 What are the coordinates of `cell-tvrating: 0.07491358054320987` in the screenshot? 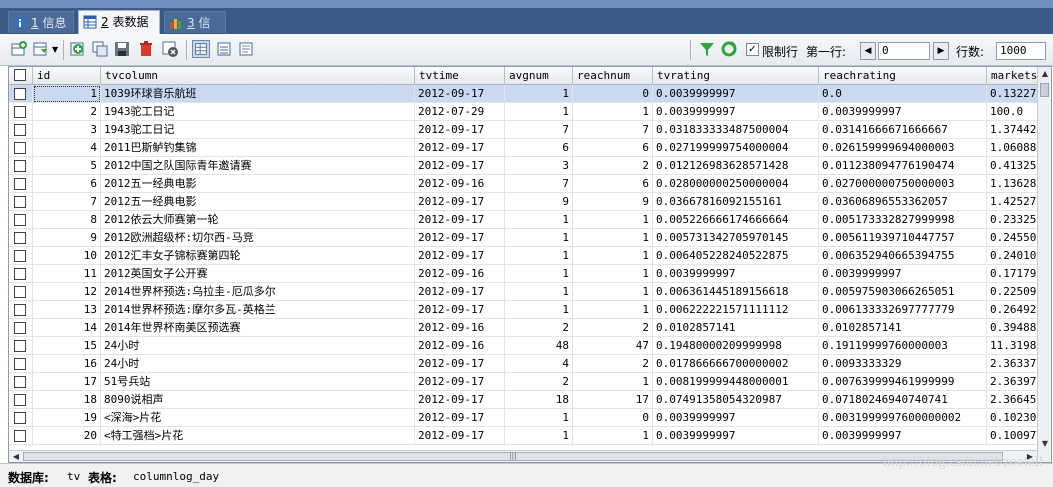 It's located at (736, 400).